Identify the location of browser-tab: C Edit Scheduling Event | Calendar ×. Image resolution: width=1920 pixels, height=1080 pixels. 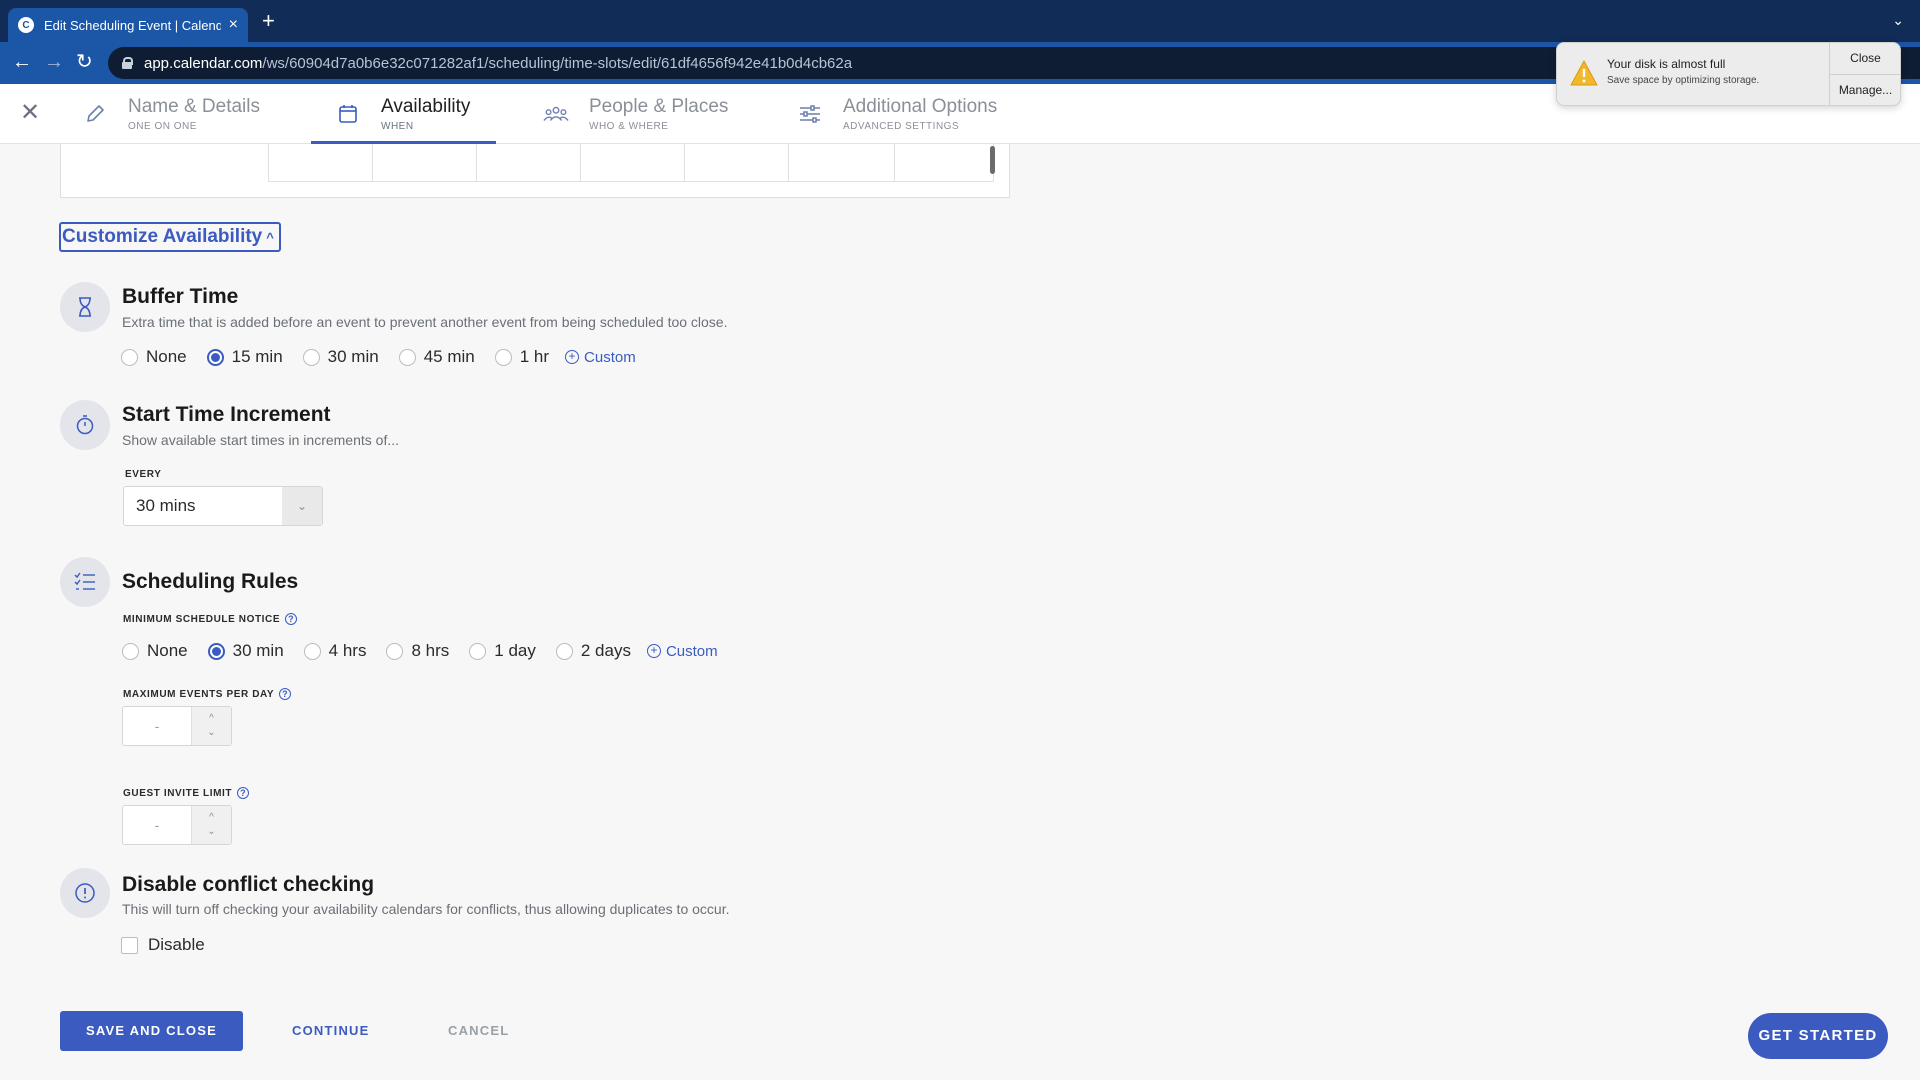
(128, 25).